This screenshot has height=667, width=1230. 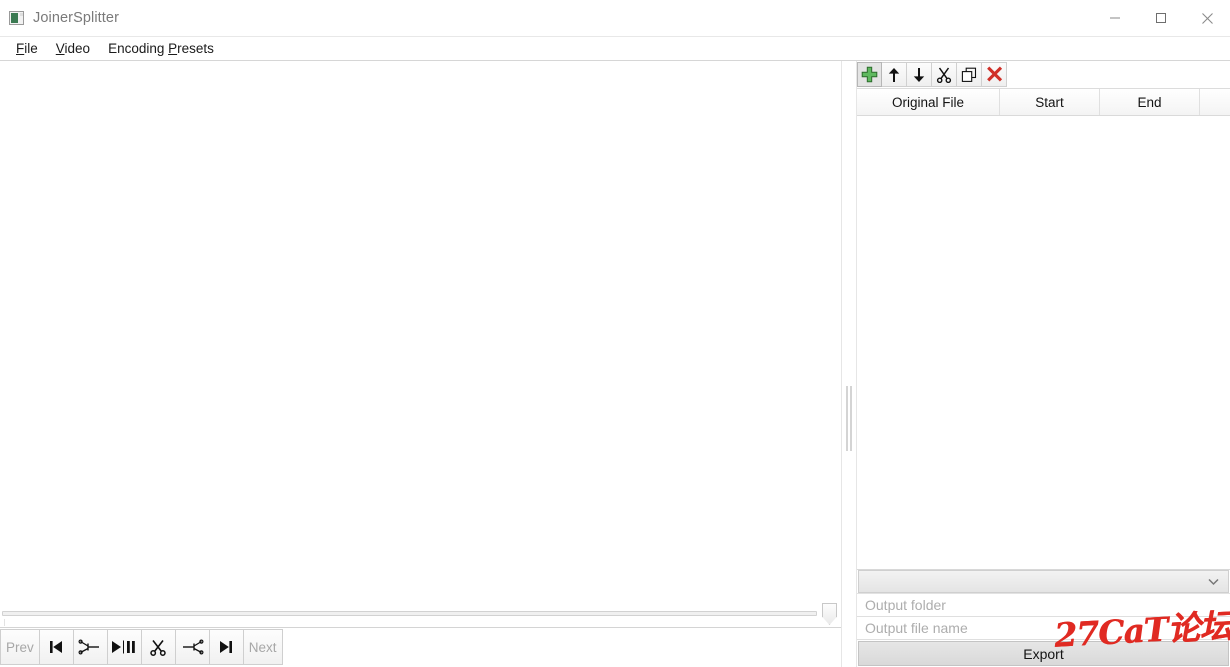 I want to click on seek-tick-mark, so click(x=4, y=622).